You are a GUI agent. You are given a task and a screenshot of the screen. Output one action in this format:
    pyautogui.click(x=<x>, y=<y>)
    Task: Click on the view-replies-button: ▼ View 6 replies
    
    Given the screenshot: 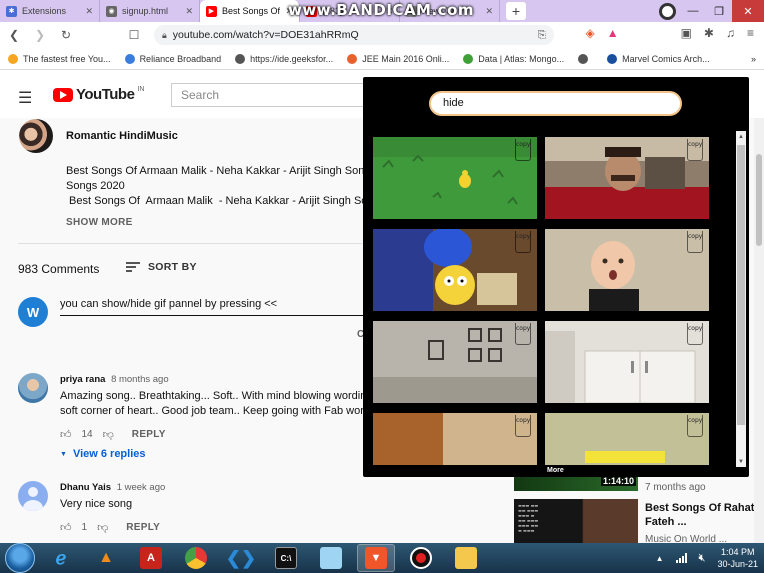 What is the action you would take?
    pyautogui.click(x=103, y=454)
    